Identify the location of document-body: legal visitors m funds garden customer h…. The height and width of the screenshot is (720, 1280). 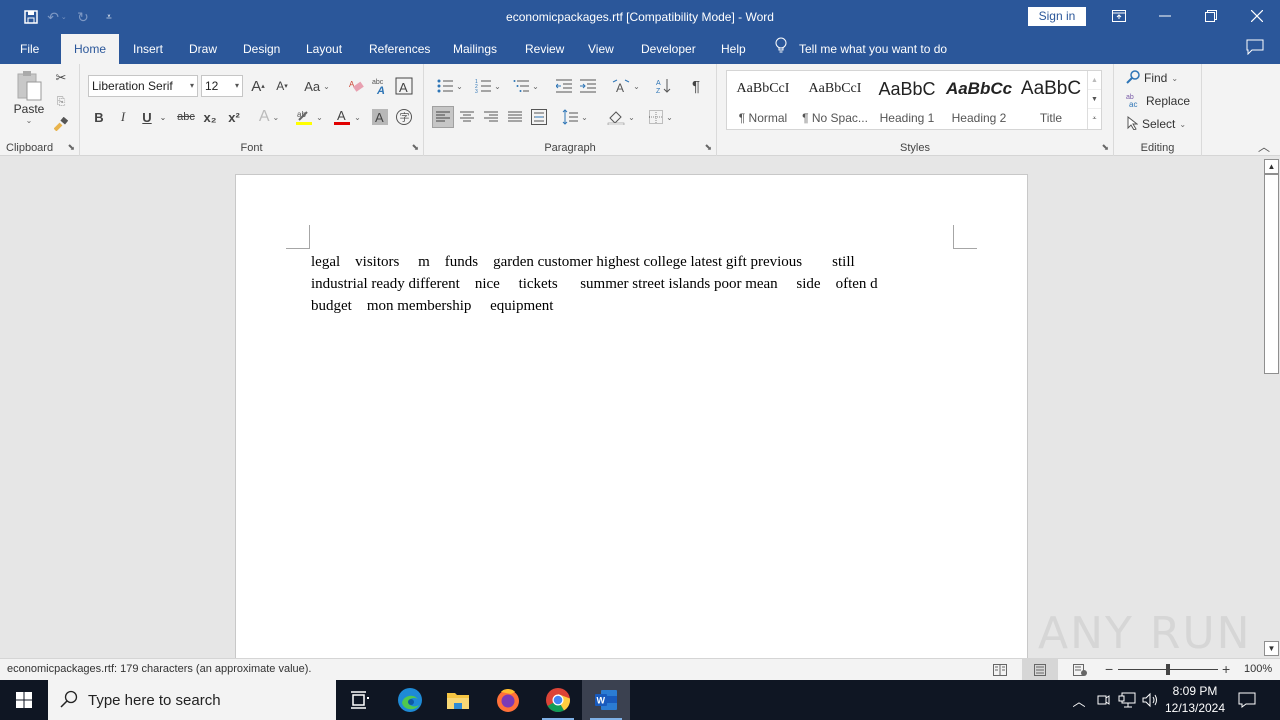
(621, 284).